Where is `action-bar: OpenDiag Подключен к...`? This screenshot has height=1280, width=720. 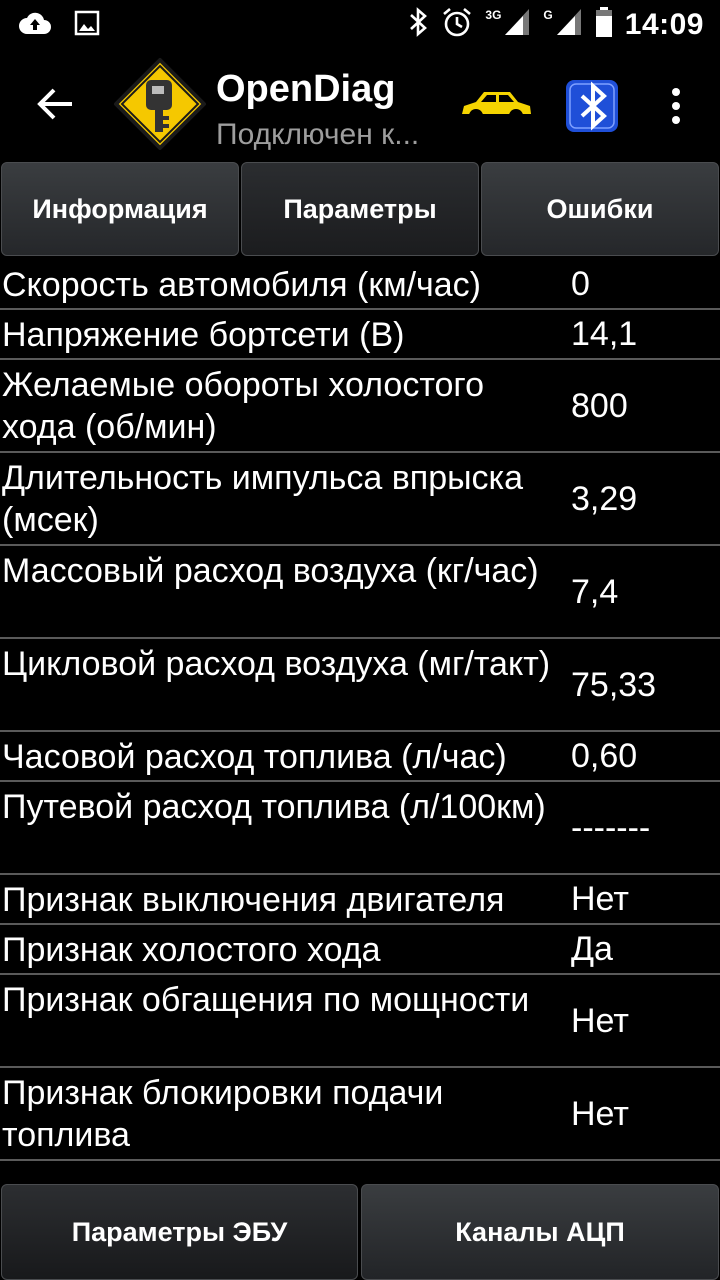
action-bar: OpenDiag Подключен к... is located at coordinates (360, 105).